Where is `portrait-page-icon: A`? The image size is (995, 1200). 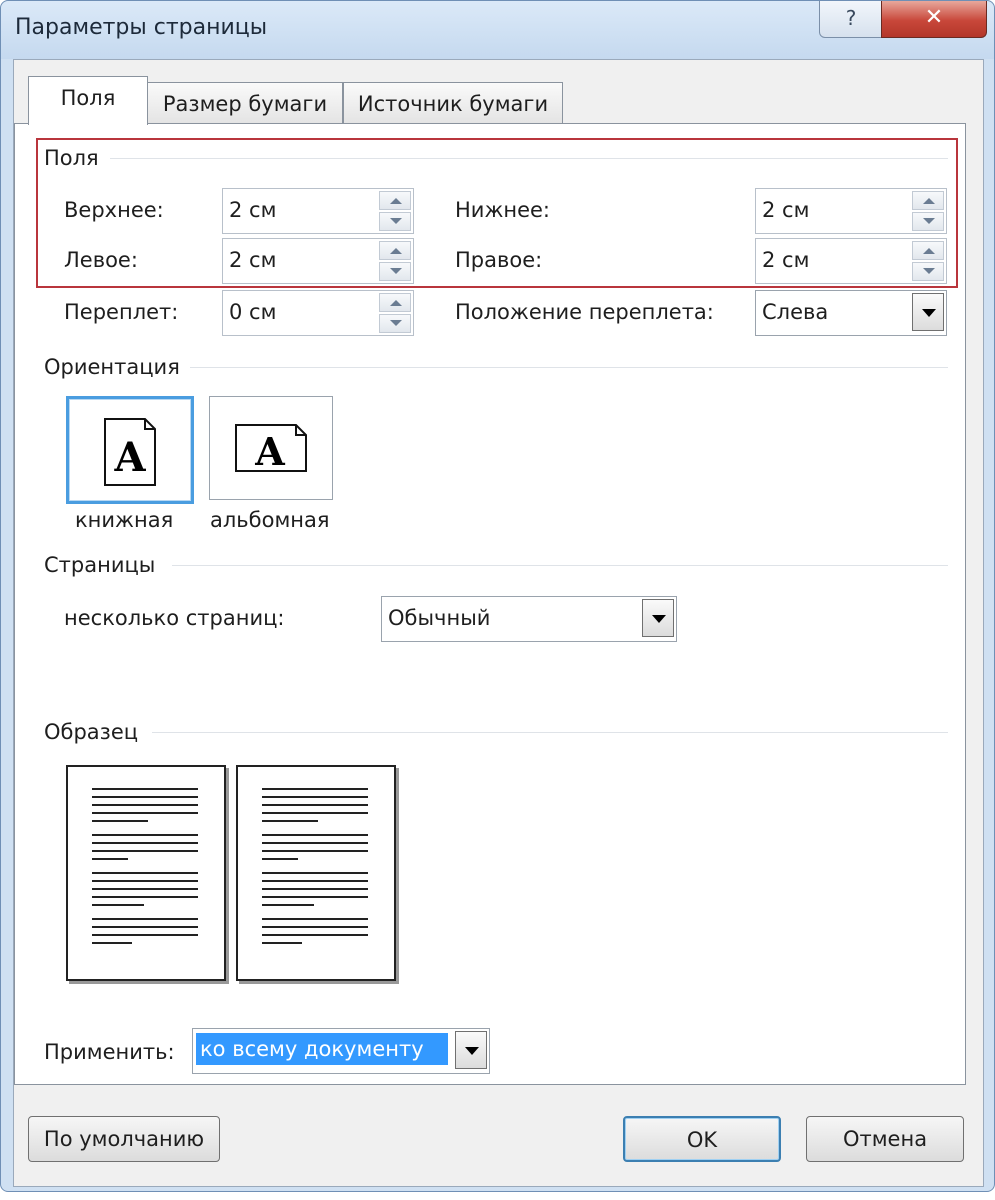 portrait-page-icon: A is located at coordinates (130, 452).